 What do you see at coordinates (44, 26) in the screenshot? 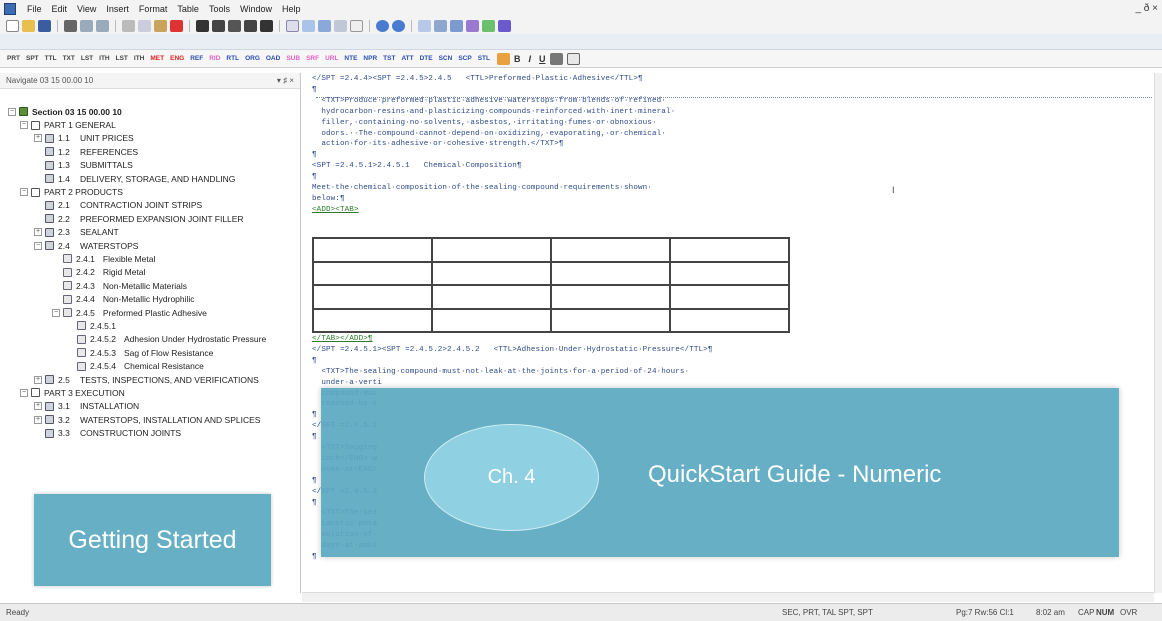
I see `save-icon` at bounding box center [44, 26].